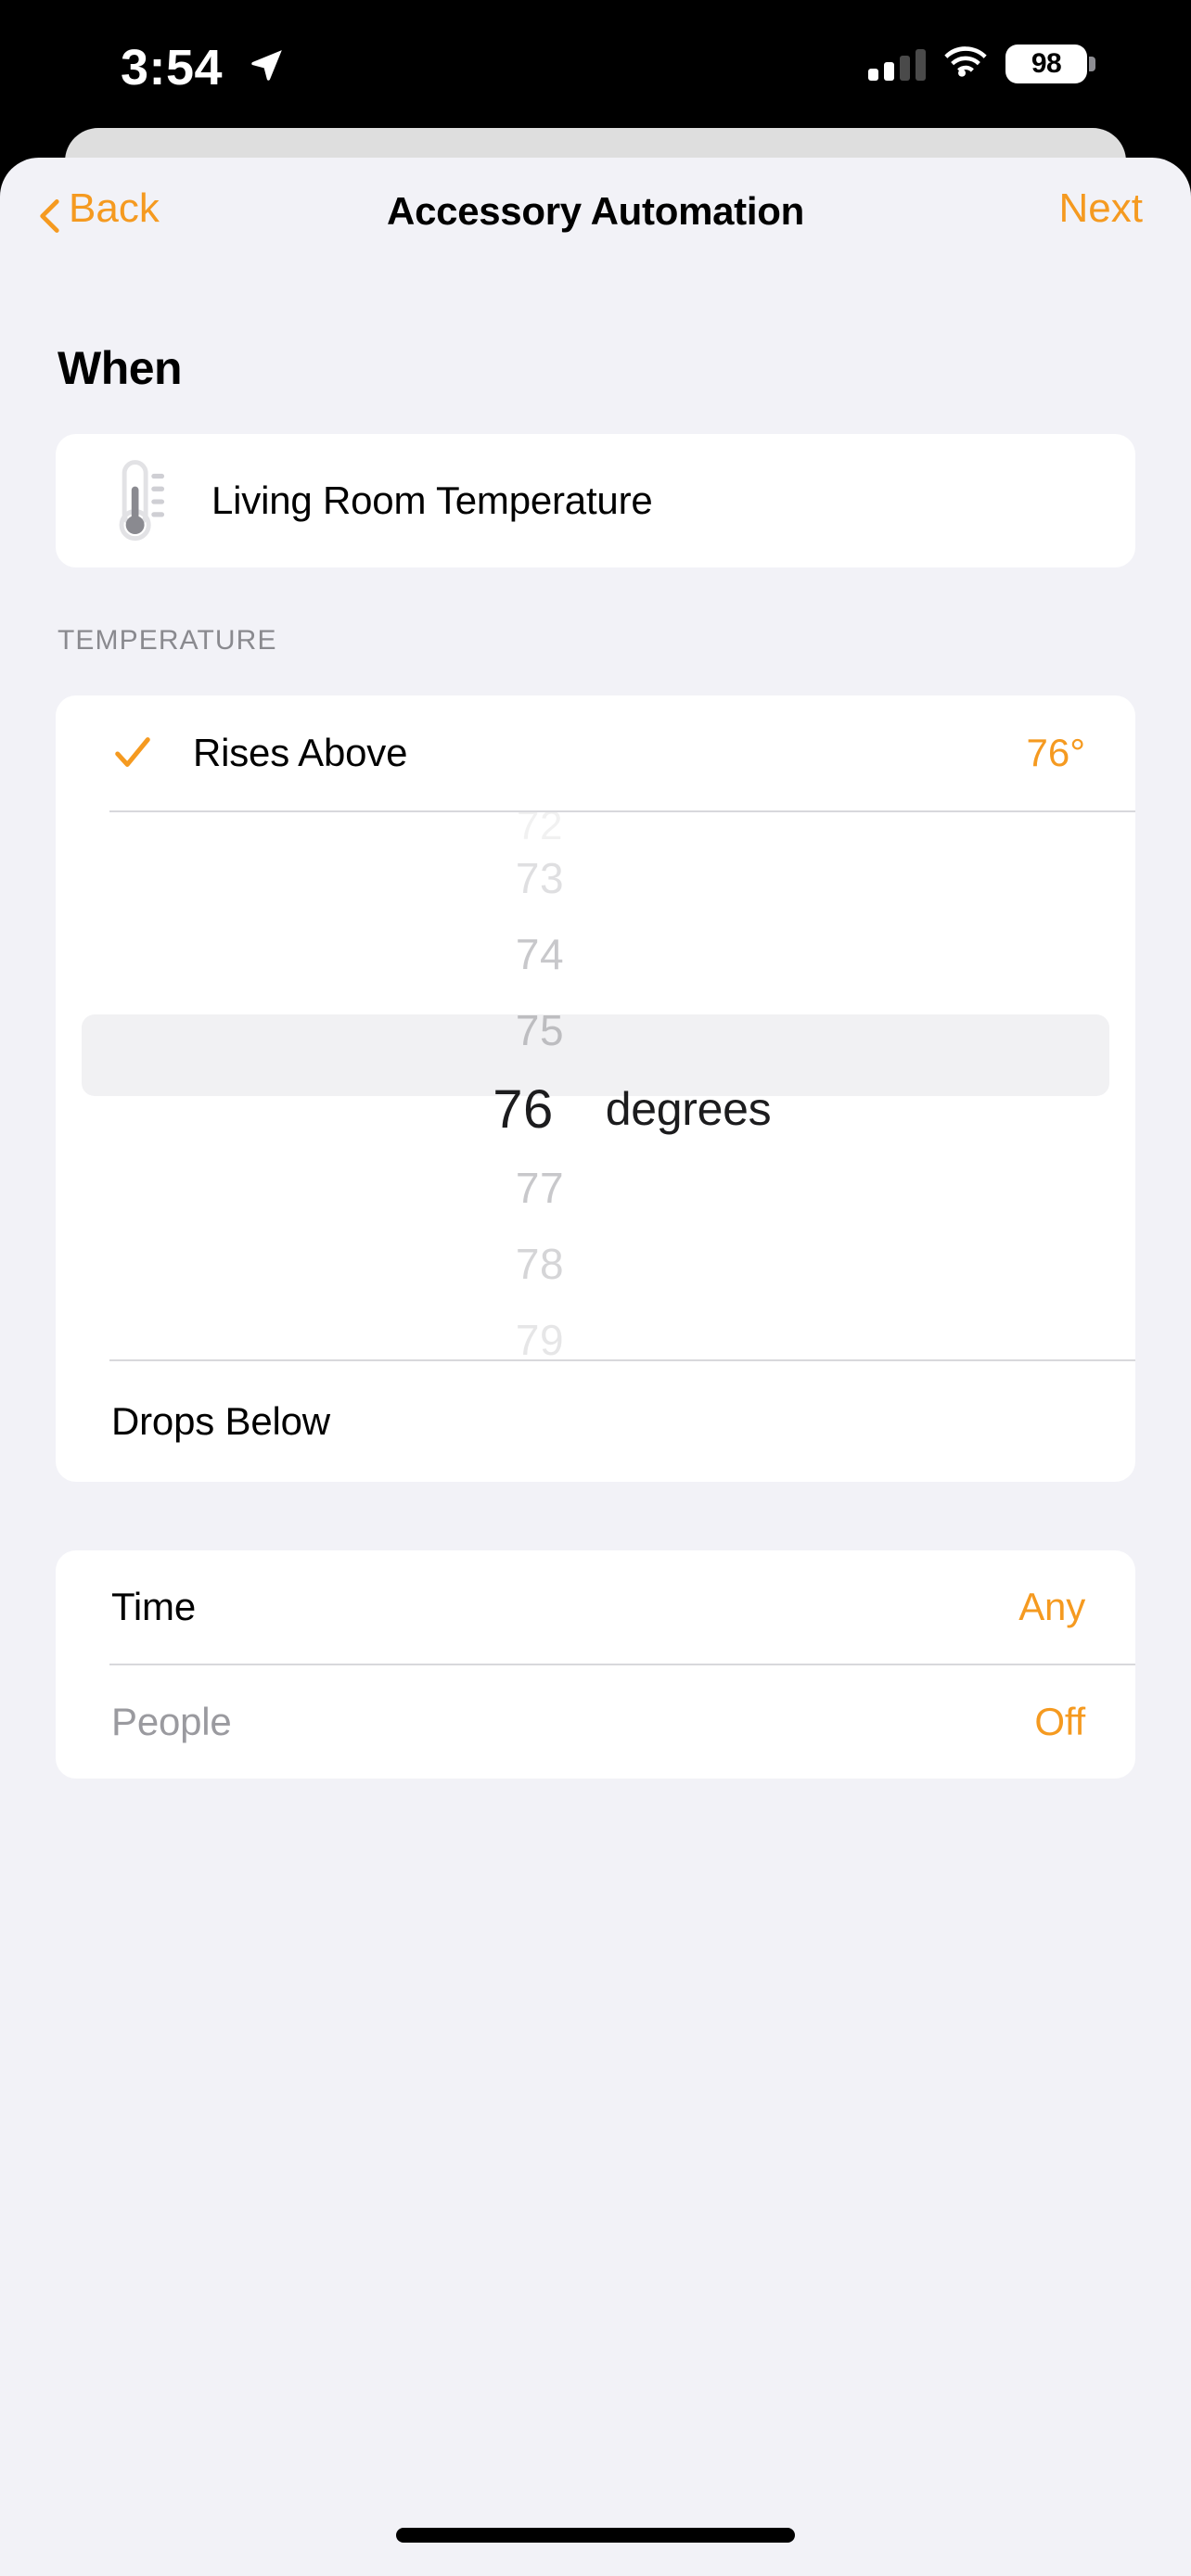 Image resolution: width=1191 pixels, height=2576 pixels. What do you see at coordinates (595, 2535) in the screenshot?
I see `home-indicator` at bounding box center [595, 2535].